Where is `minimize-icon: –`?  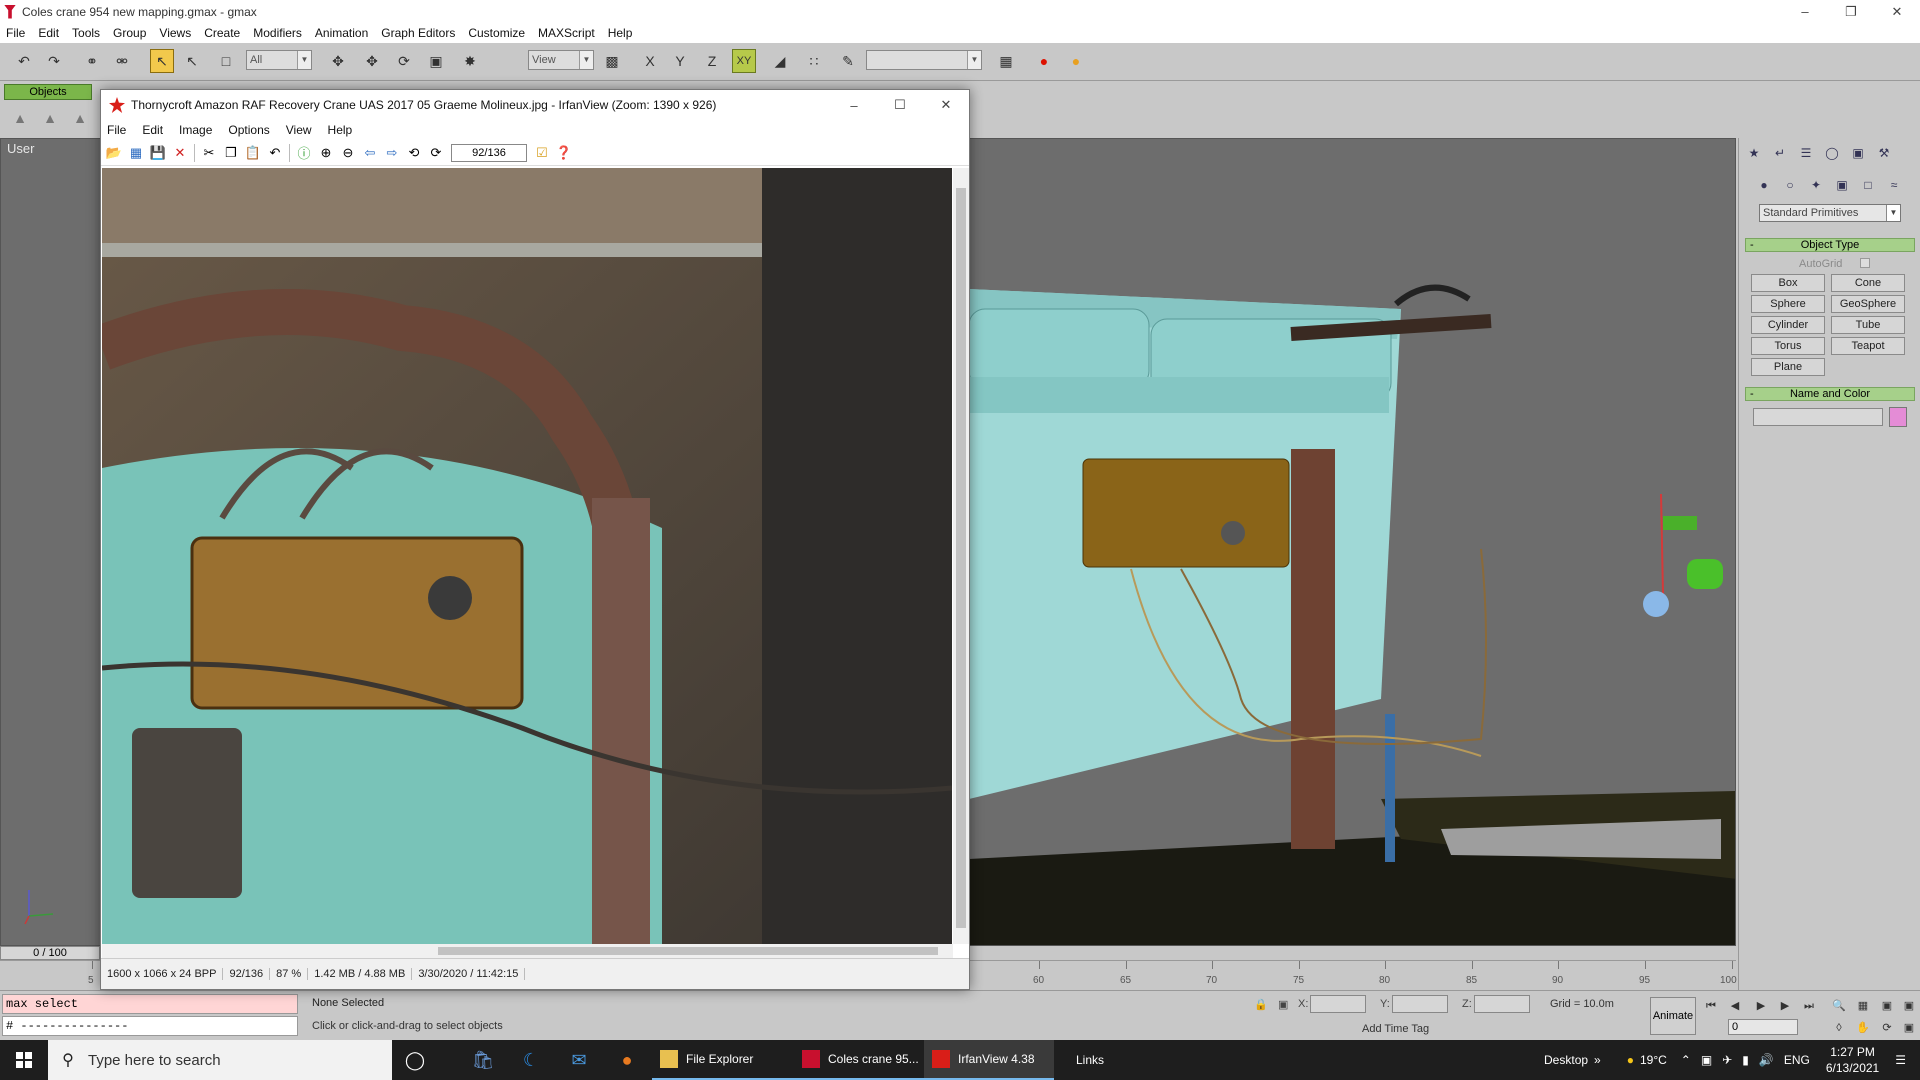 minimize-icon: – is located at coordinates (854, 105).